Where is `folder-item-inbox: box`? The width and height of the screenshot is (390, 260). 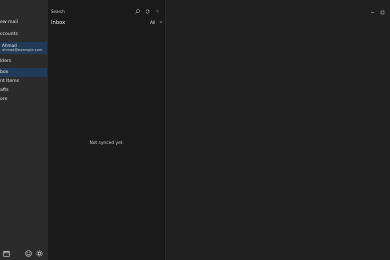
folder-item-inbox: box is located at coordinates (23, 72).